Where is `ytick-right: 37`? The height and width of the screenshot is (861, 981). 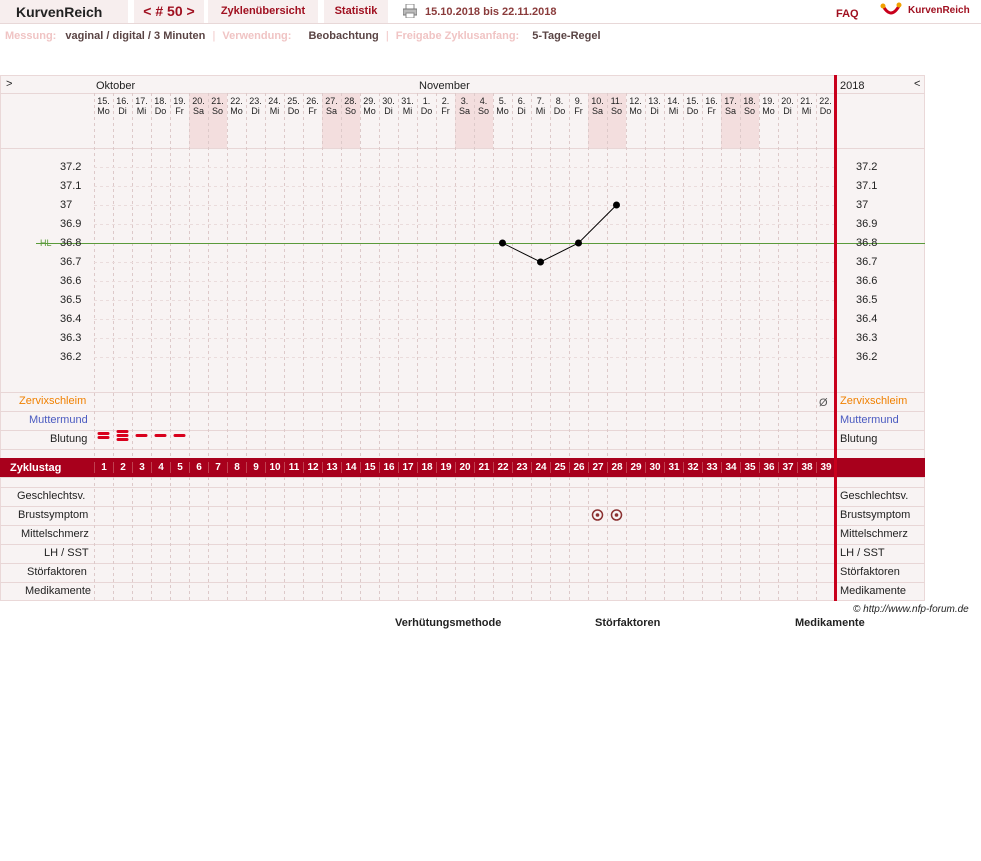
ytick-right: 37 is located at coordinates (862, 205).